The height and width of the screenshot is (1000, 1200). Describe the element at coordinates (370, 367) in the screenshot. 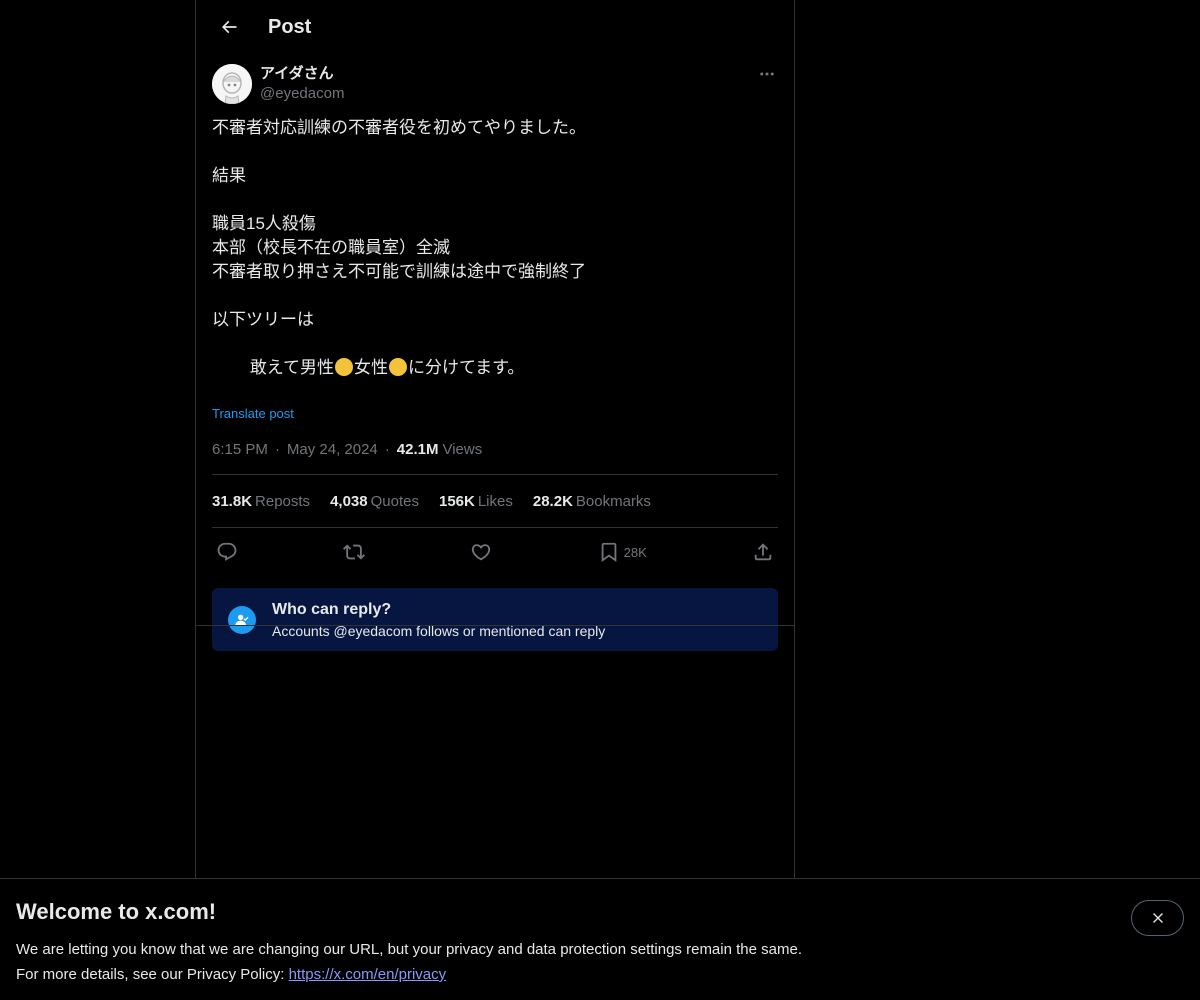

I see `post-text-segment: 女性` at that location.